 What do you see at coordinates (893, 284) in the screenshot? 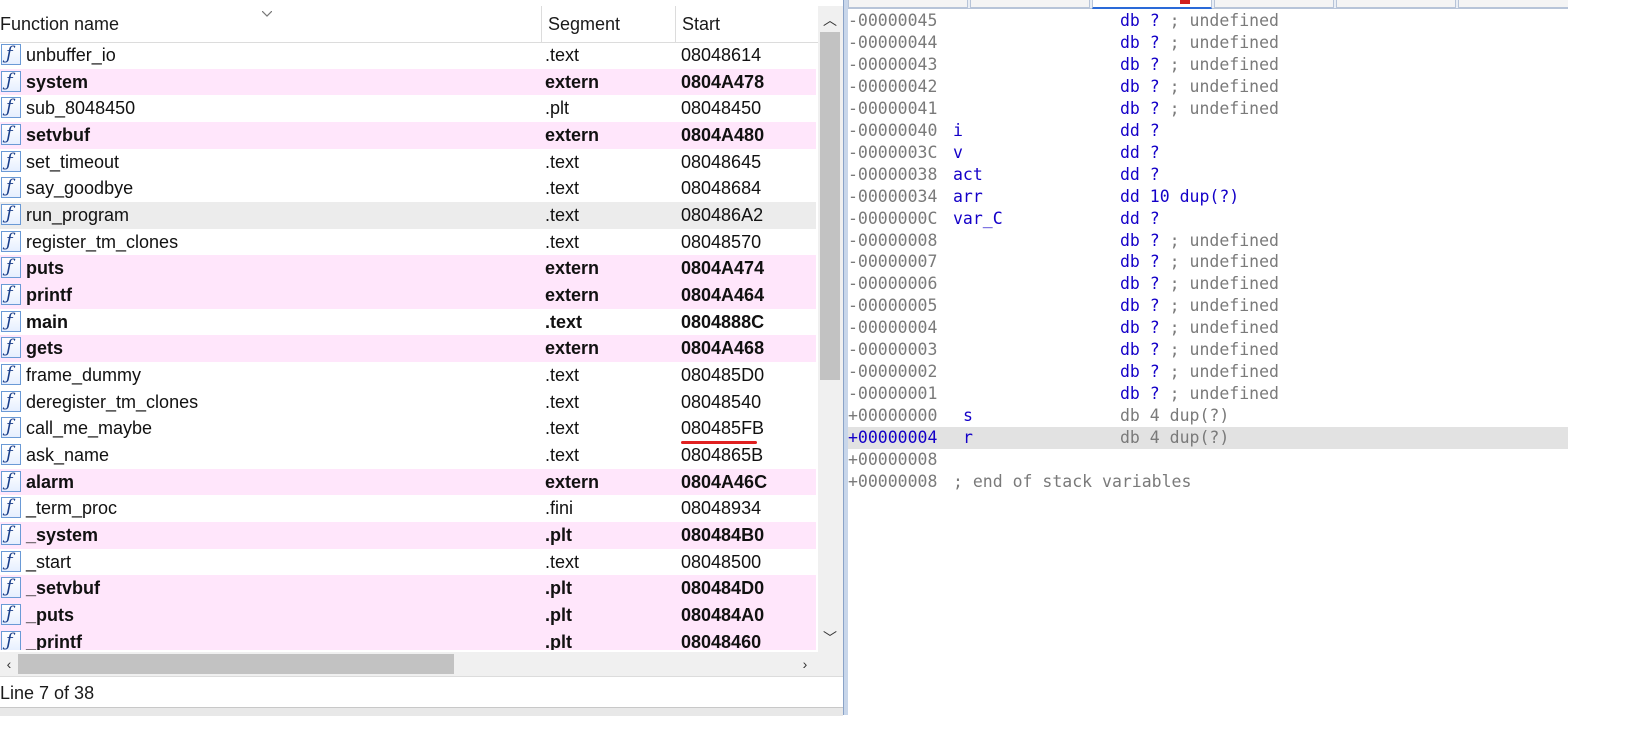
I see `stack-offset: -00000006` at bounding box center [893, 284].